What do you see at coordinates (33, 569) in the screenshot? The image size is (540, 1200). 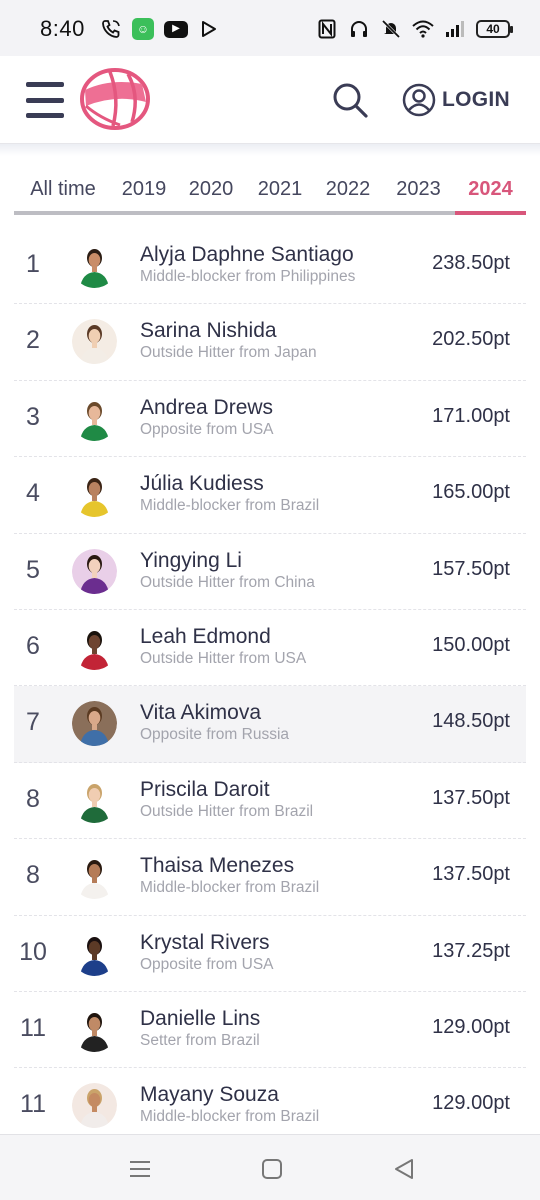 I see `player-rank: 5` at bounding box center [33, 569].